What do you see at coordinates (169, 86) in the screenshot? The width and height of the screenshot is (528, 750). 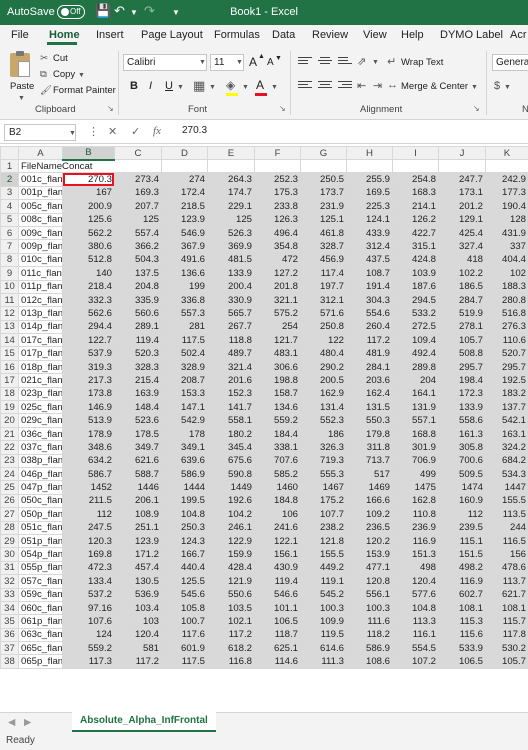 I see `underline-button: U` at bounding box center [169, 86].